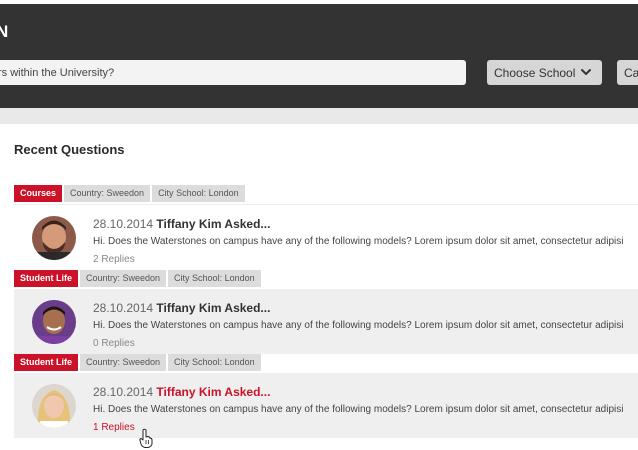  I want to click on replies-link: 1 Replies, so click(114, 427).